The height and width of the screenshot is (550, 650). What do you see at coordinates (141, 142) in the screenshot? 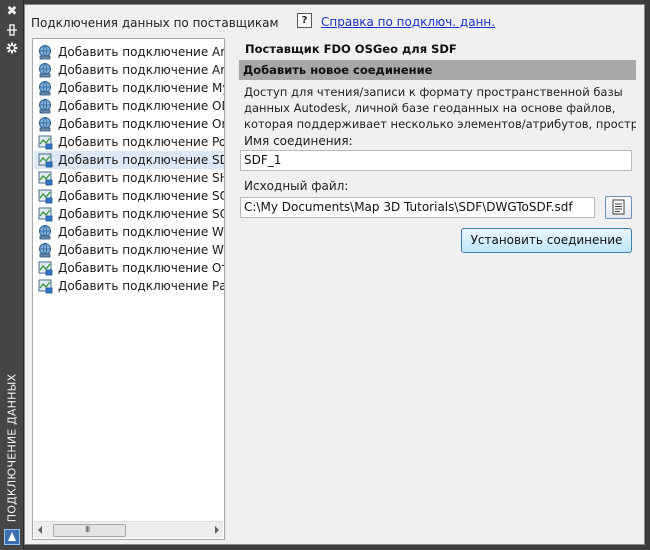
I see `provider-item-label: Добавить подключение PostgreSQL` at bounding box center [141, 142].